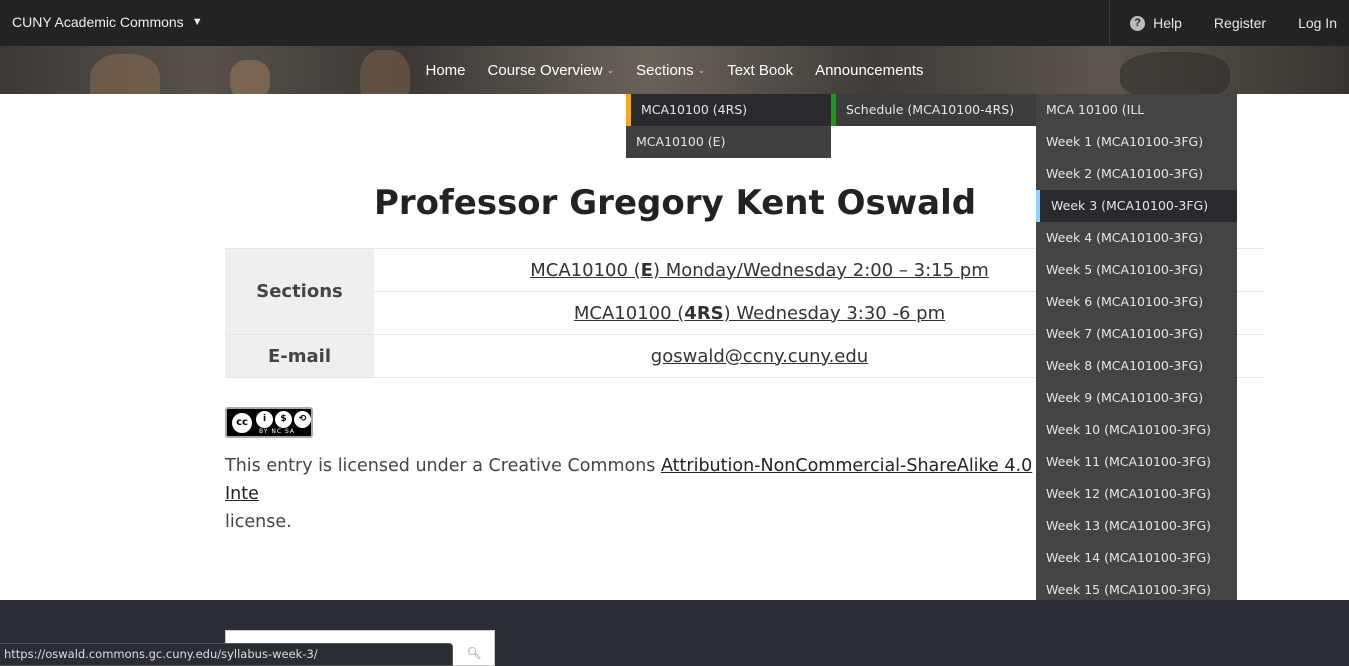  Describe the element at coordinates (1136, 206) in the screenshot. I see `menu-item-week-active: Week 3 (MCA10100-3FG)` at that location.